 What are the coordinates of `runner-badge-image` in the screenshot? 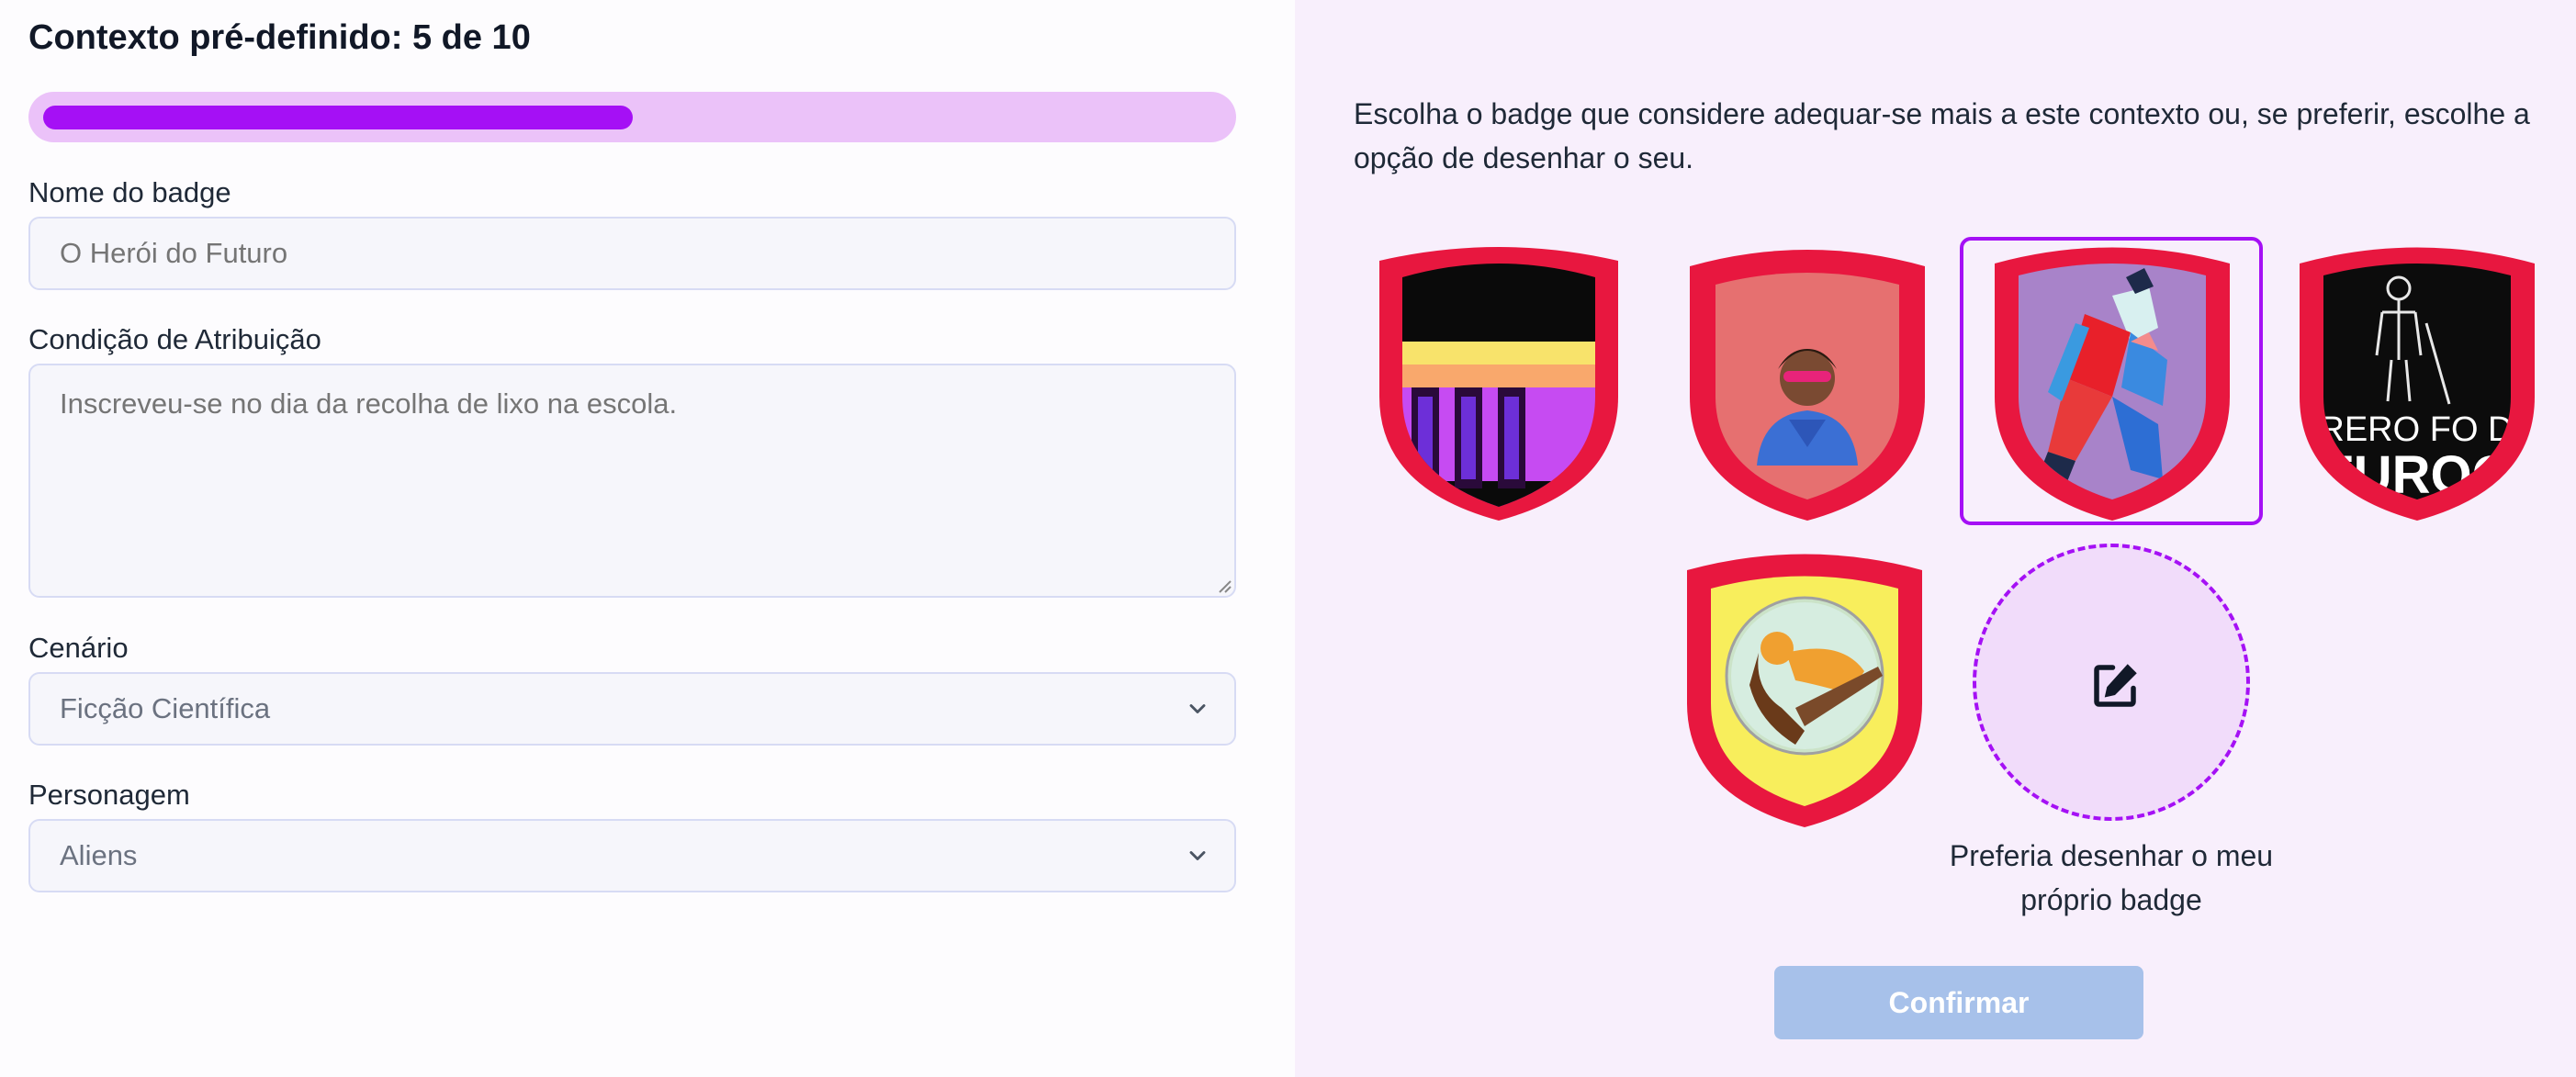 It's located at (2112, 384).